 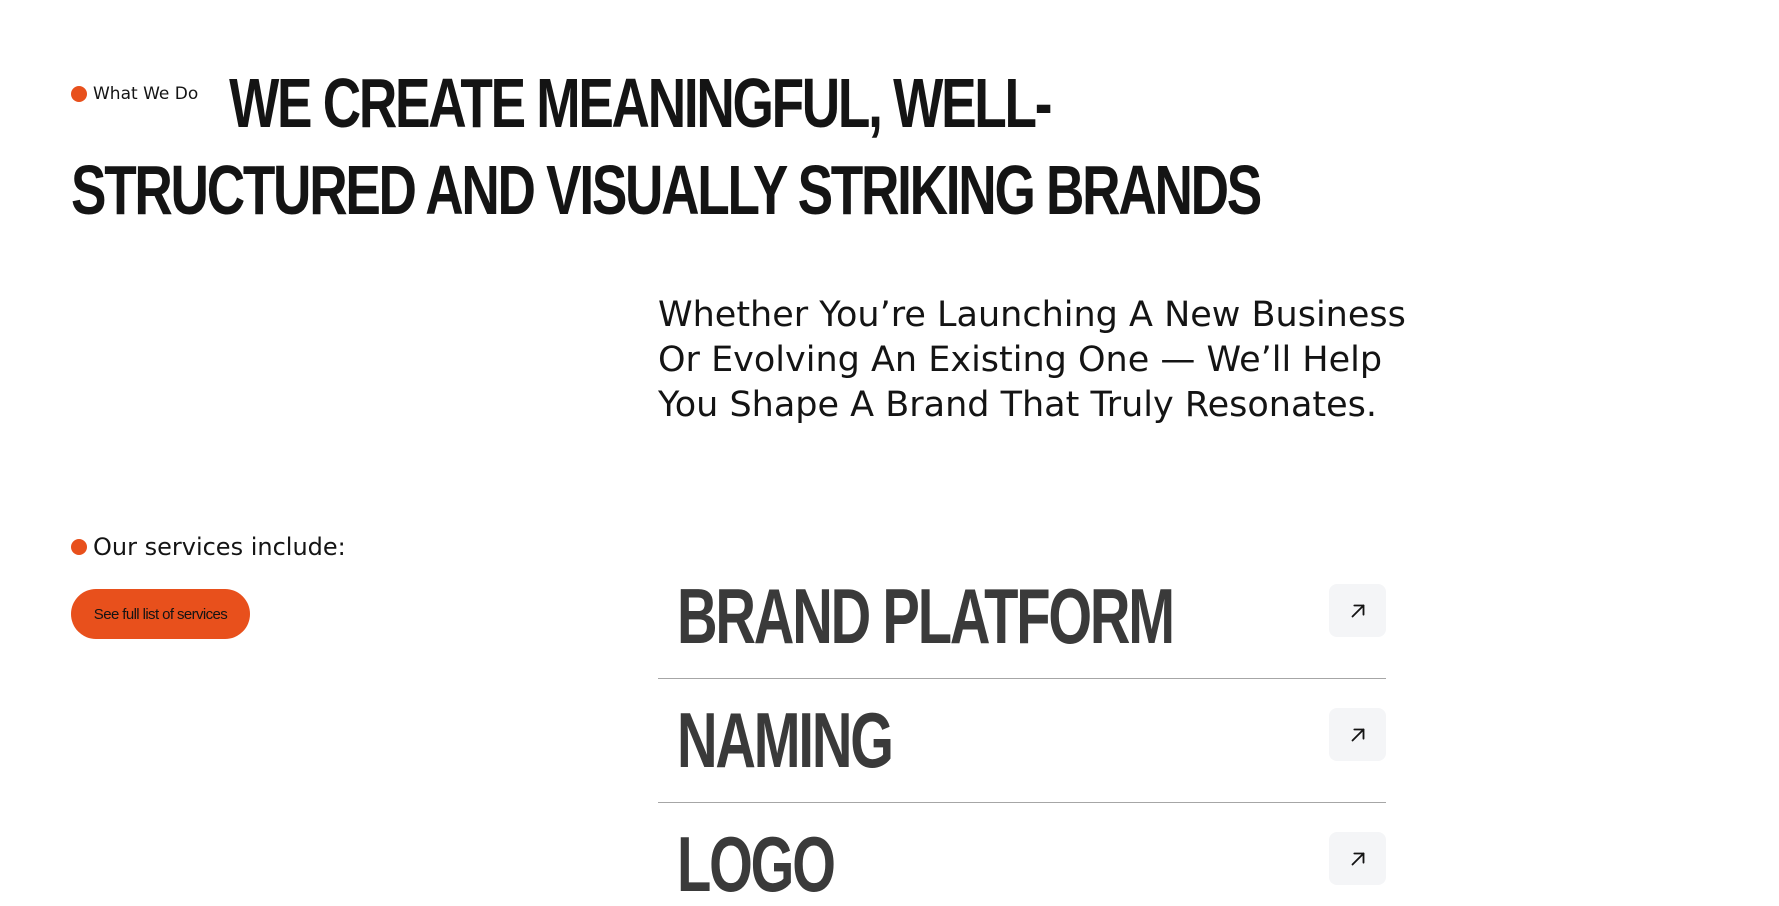 I want to click on service-item-brand-platform: BRAND PLATFORM, so click(x=1022, y=617).